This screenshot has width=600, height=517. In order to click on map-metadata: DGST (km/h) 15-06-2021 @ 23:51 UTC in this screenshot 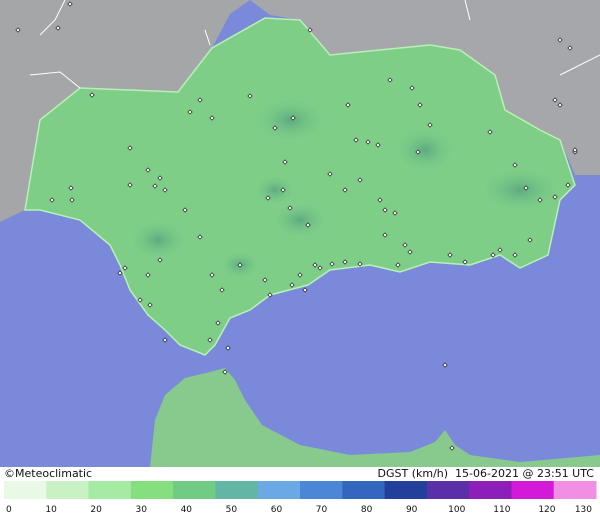, I will do `click(486, 474)`.